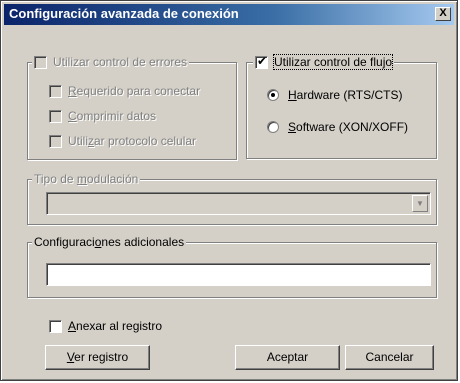 This screenshot has width=460, height=383. Describe the element at coordinates (261, 61) in the screenshot. I see `flow-control-checkbox` at that location.